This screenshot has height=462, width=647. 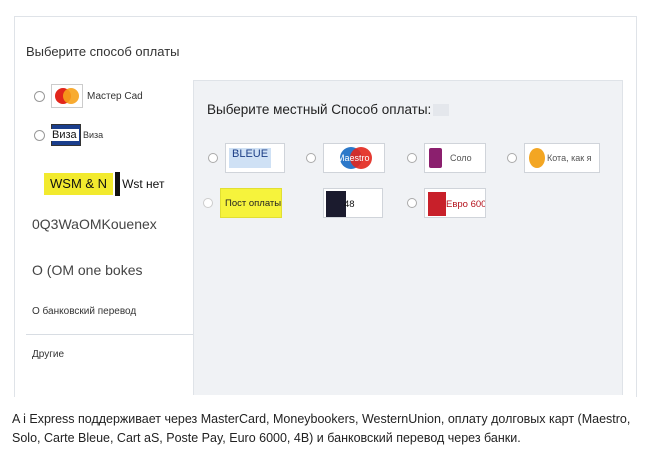 I want to click on western-union-label: Wst нет, so click(x=143, y=184).